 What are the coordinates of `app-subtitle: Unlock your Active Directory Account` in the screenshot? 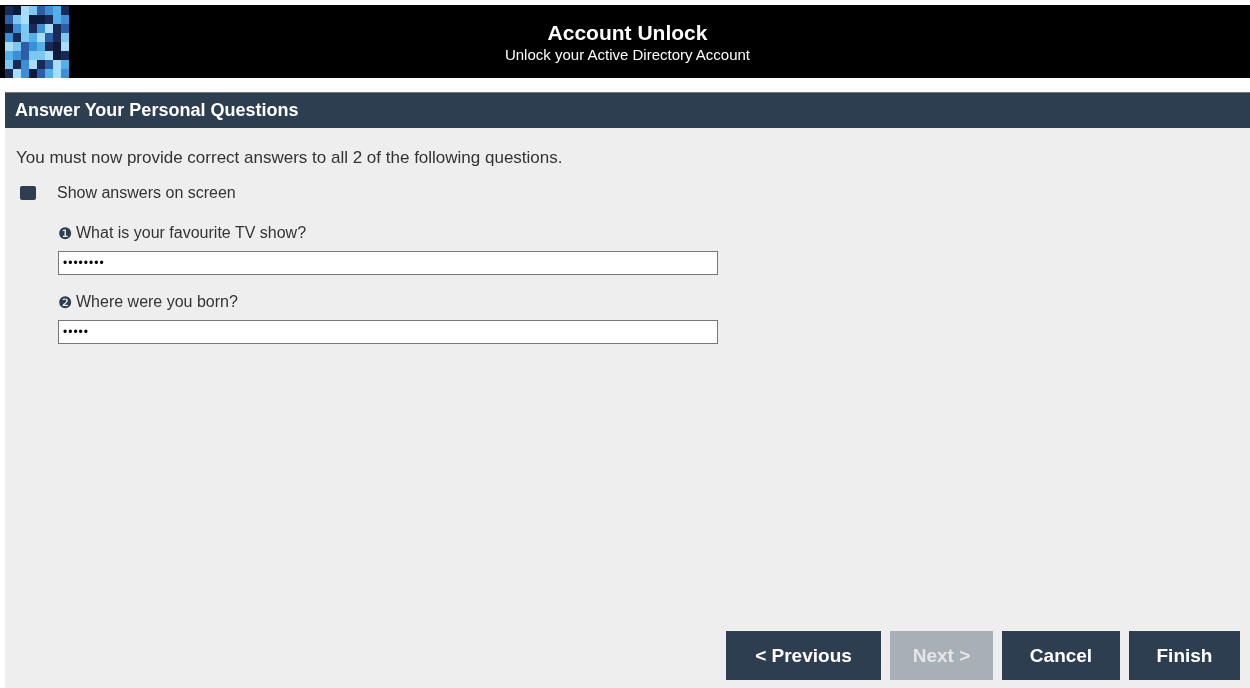 It's located at (627, 54).